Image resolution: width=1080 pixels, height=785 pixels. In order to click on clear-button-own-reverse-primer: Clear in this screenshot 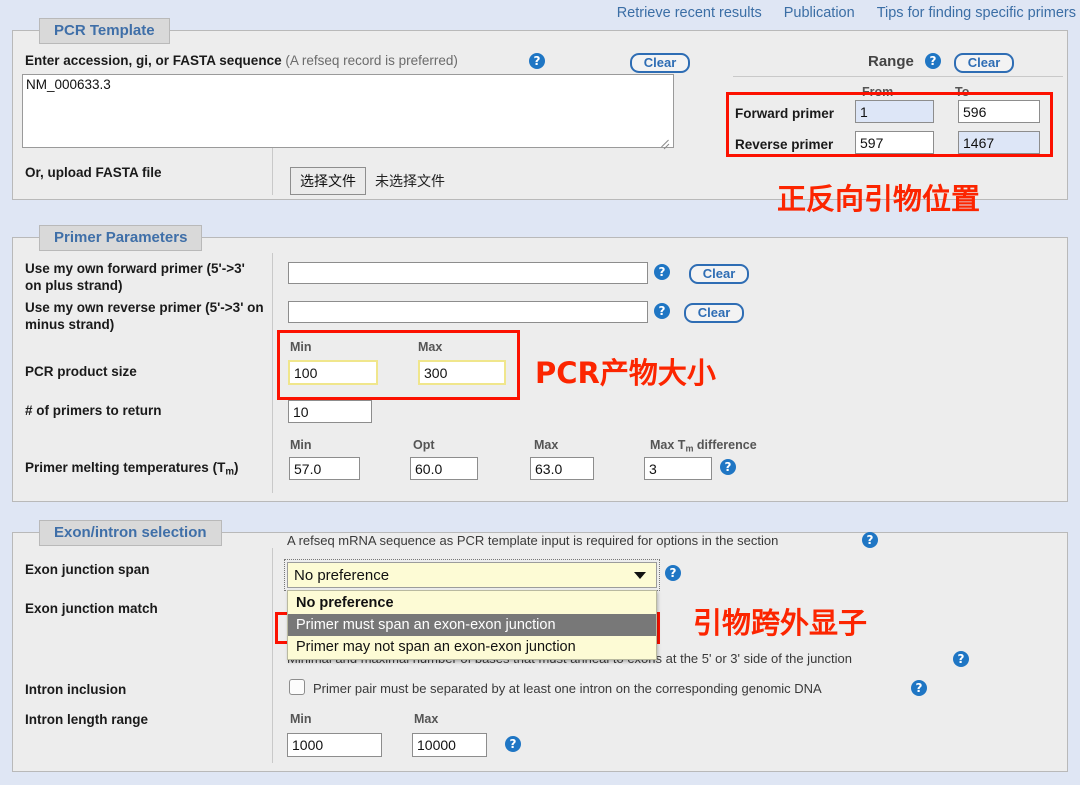, I will do `click(714, 313)`.